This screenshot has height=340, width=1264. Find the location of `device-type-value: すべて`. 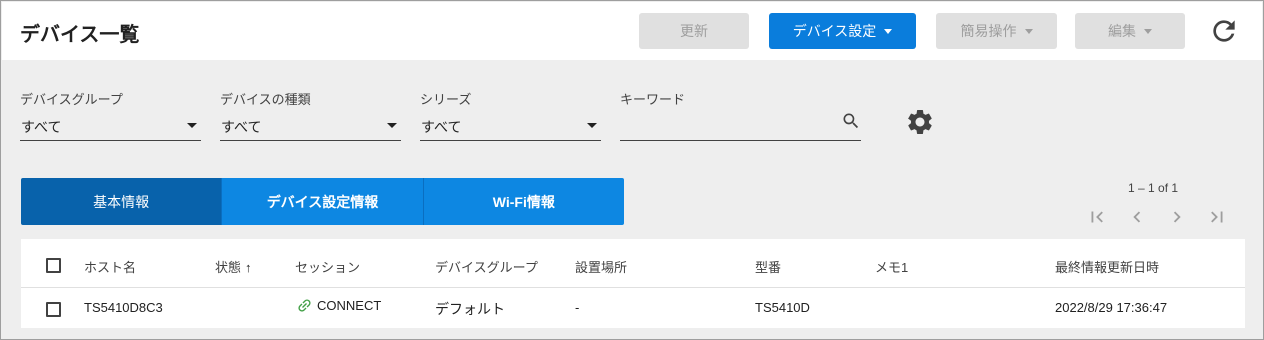

device-type-value: すべて is located at coordinates (241, 127).